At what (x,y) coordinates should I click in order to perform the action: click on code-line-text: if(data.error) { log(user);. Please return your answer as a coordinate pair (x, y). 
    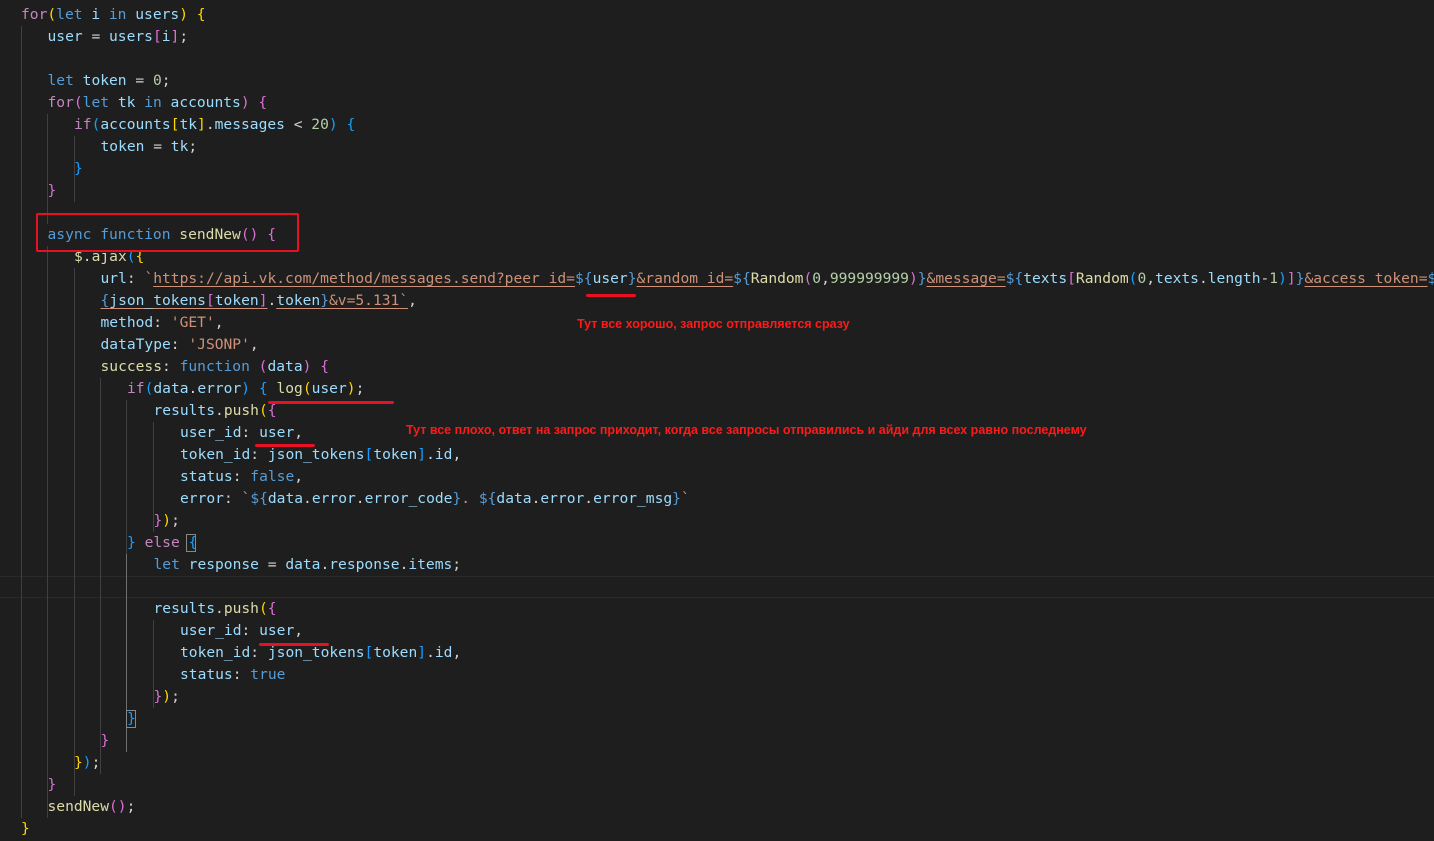
    Looking at the image, I should click on (245, 389).